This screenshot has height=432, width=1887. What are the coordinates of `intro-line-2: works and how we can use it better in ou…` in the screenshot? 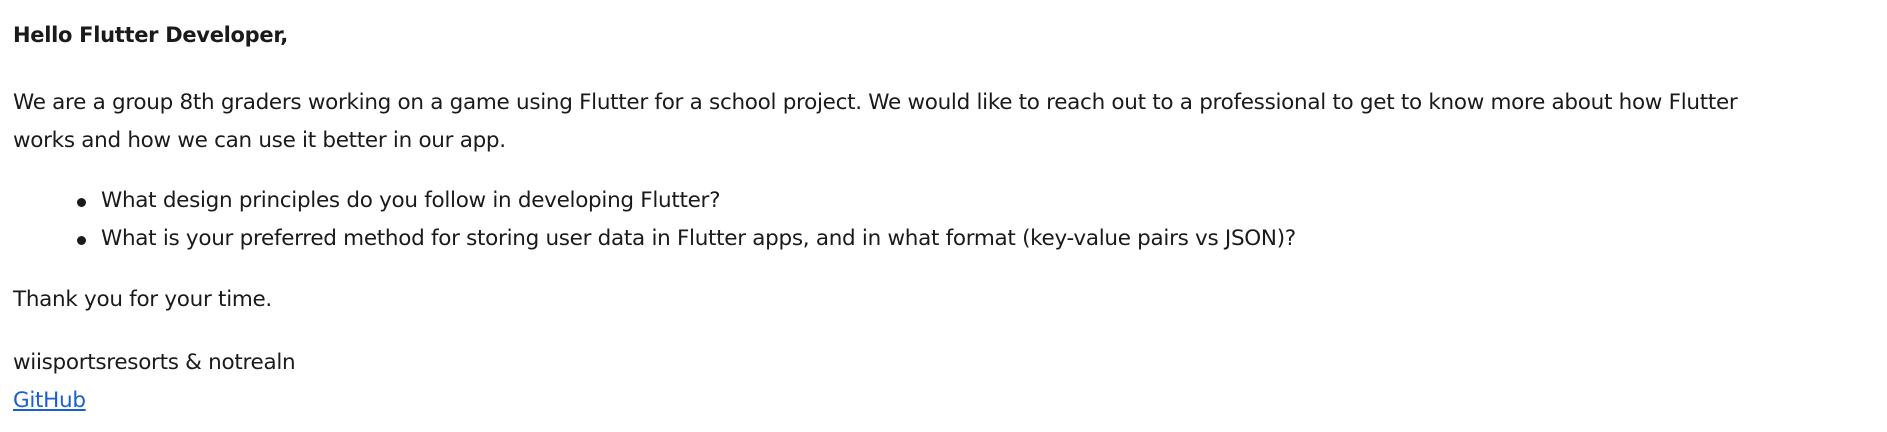 It's located at (259, 140).